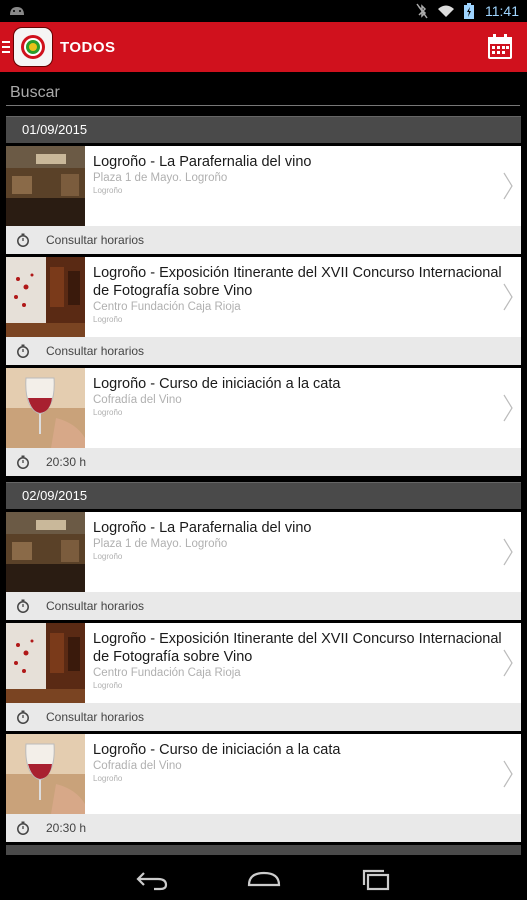  What do you see at coordinates (6, 47) in the screenshot?
I see `menu-icon` at bounding box center [6, 47].